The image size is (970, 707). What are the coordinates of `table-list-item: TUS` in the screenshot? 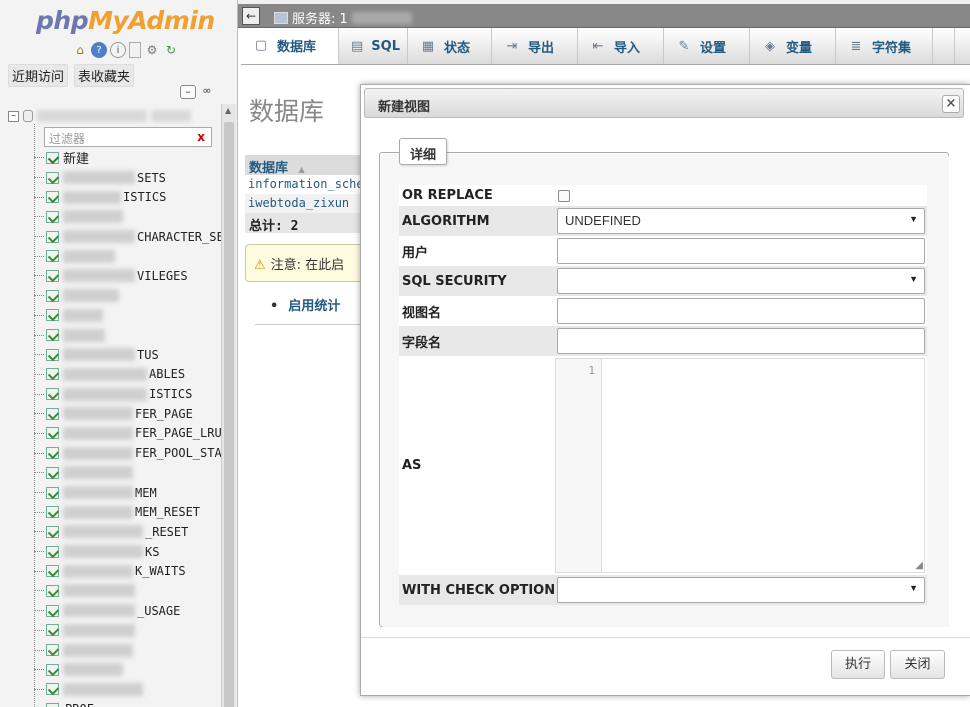 It's located at (129, 355).